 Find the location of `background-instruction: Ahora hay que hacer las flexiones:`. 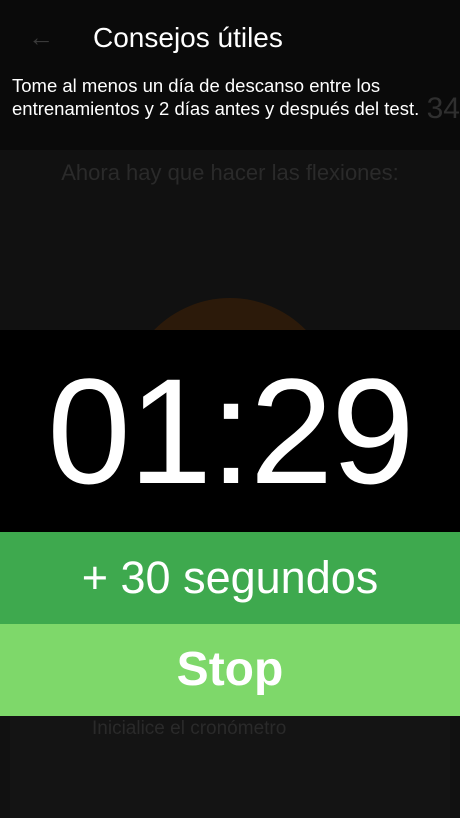

background-instruction: Ahora hay que hacer las flexiones: is located at coordinates (230, 172).